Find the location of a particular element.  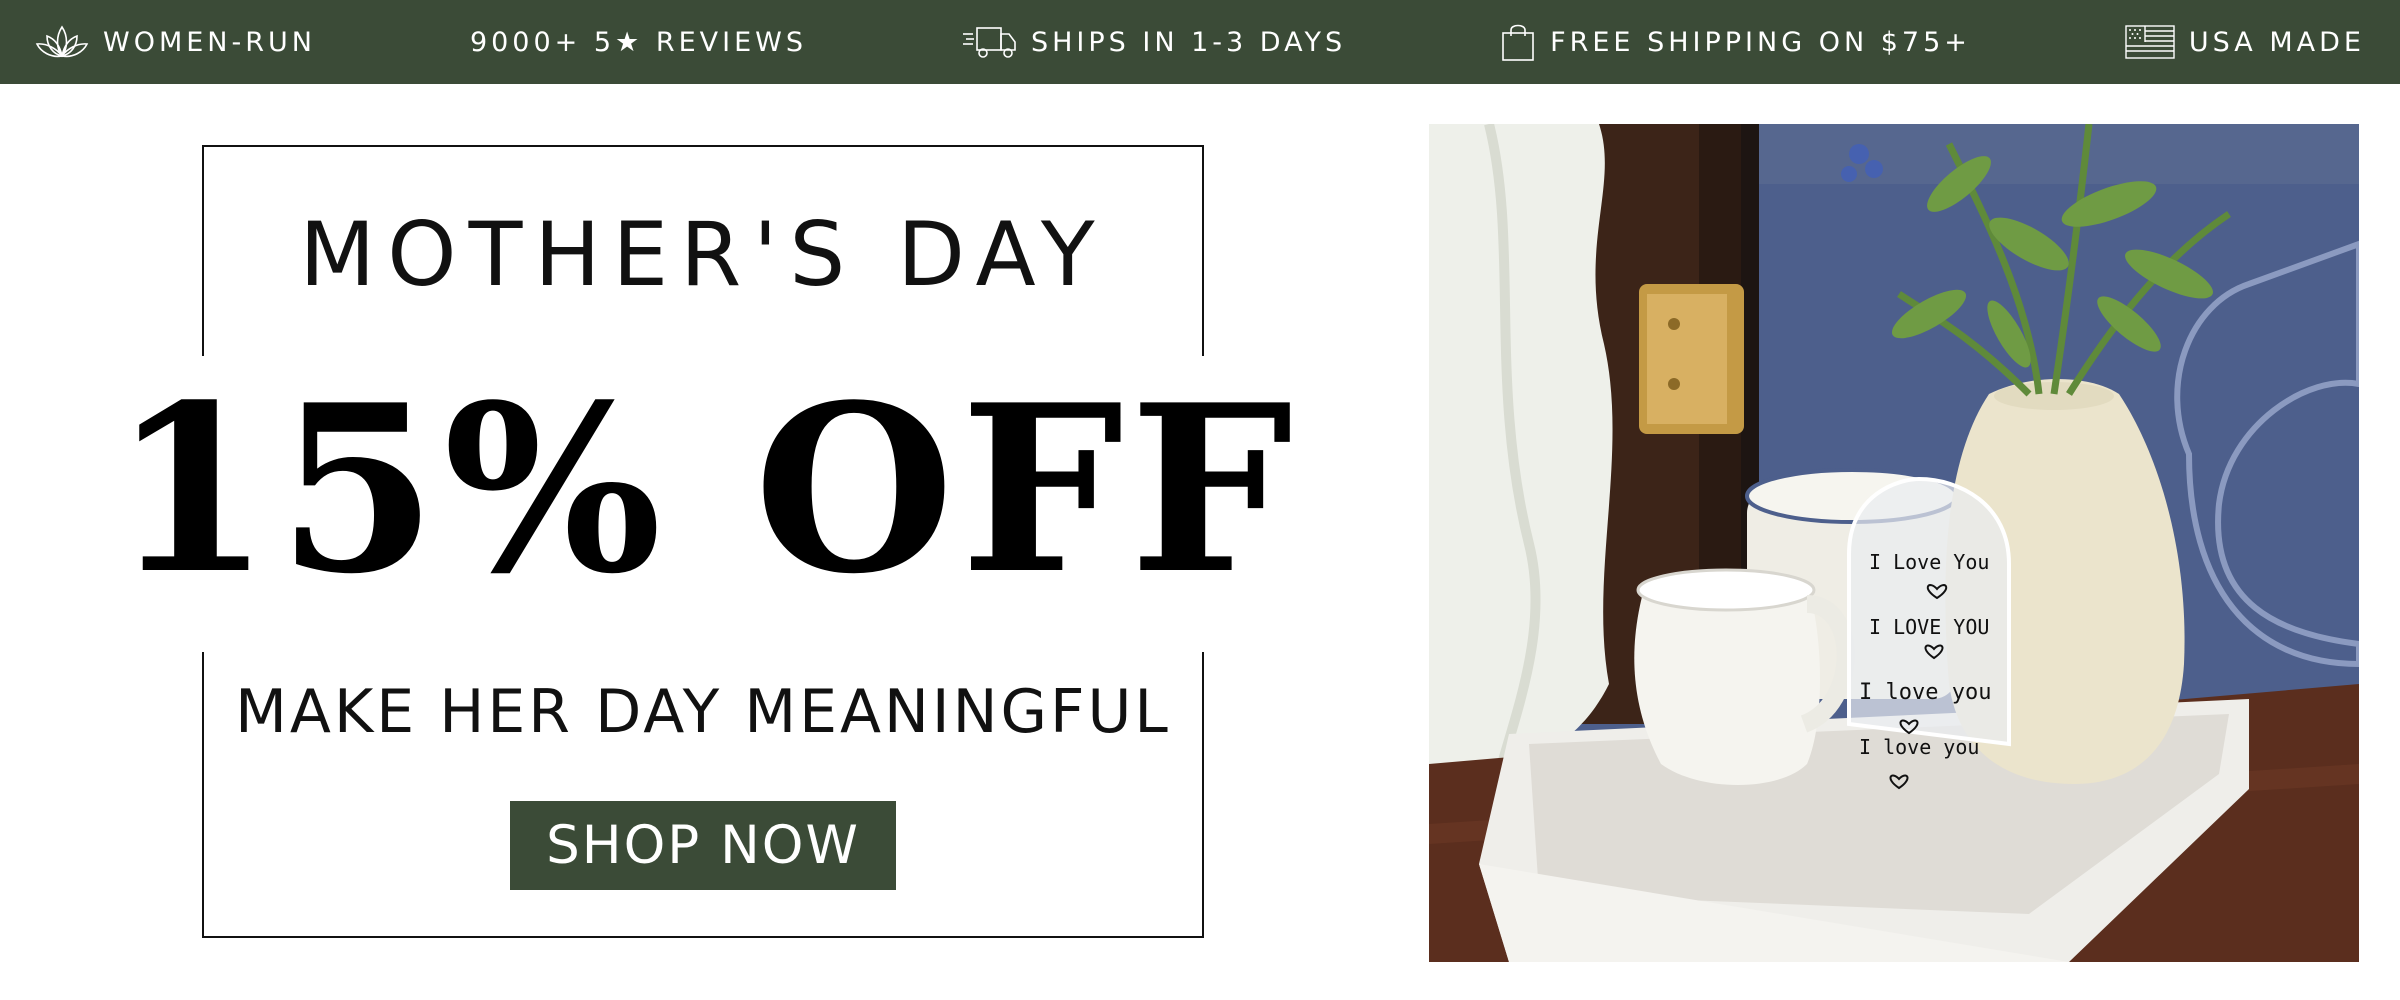

benefit-usa-made: USA MADE is located at coordinates (2245, 42).